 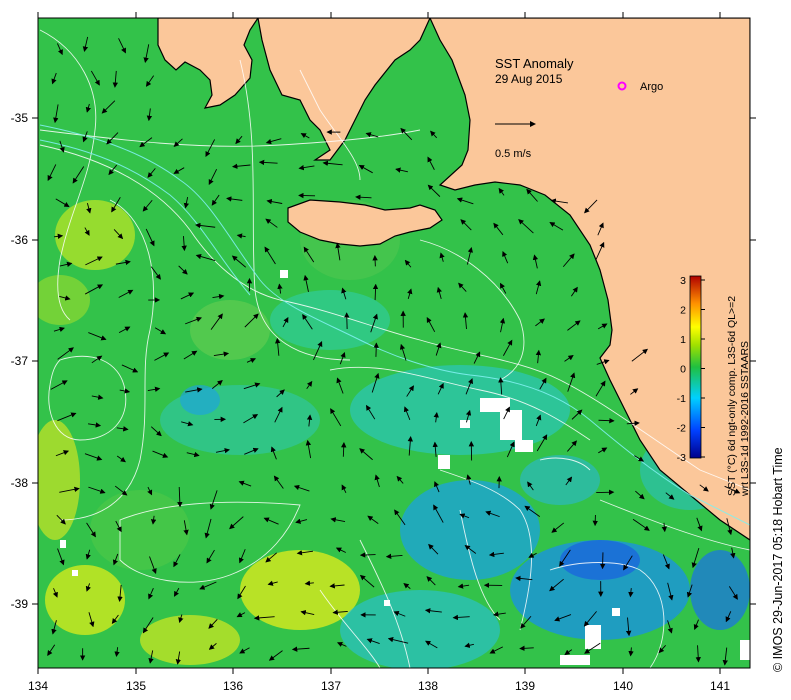 I want to click on colorbar-tick-label: -2, so click(x=681, y=429).